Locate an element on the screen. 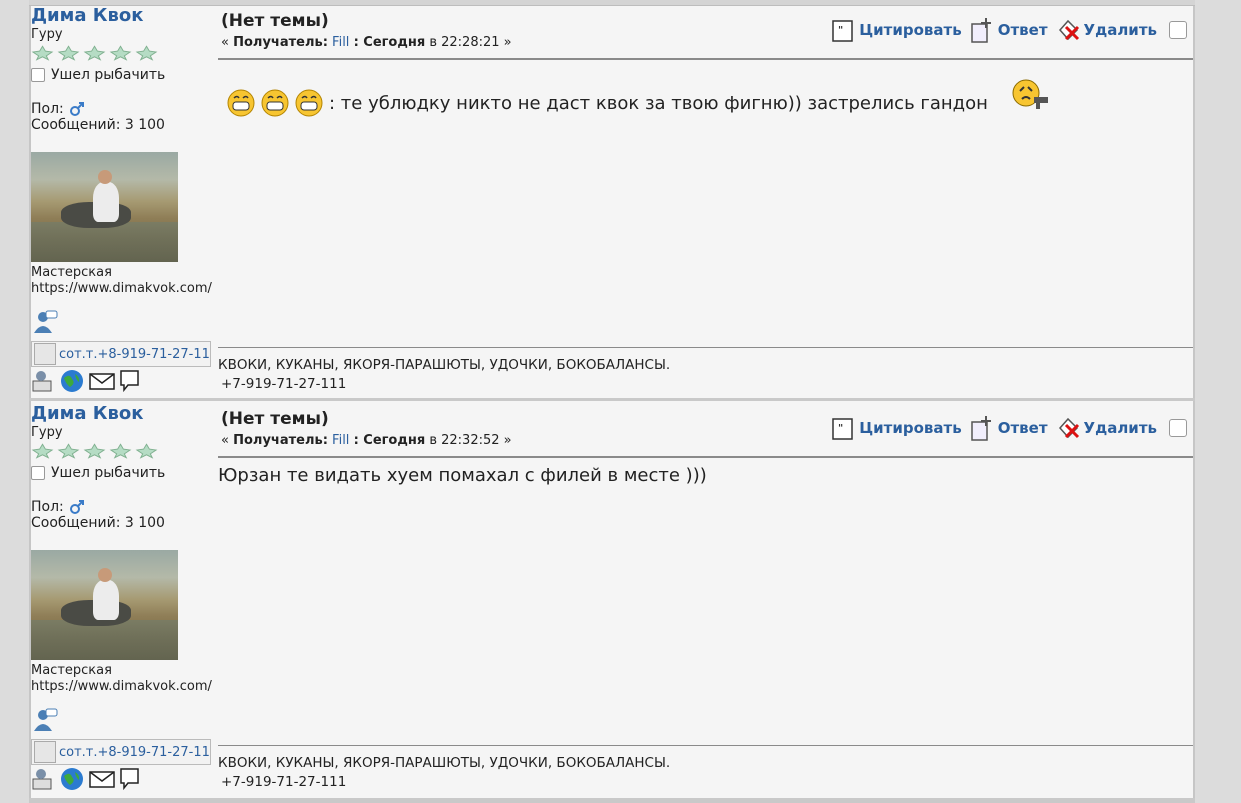 The image size is (1241, 803). author-rank: Гуру is located at coordinates (47, 34).